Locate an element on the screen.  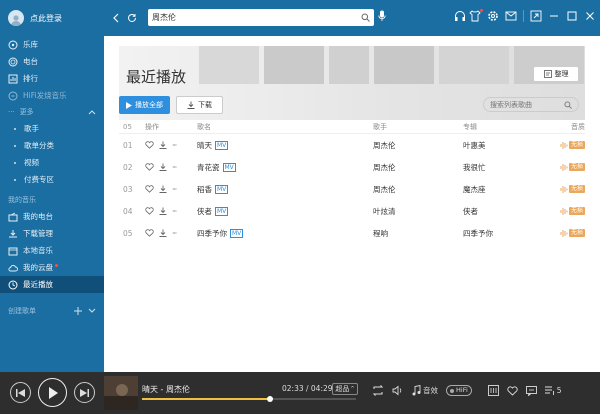
song-album: 魔杰座 is located at coordinates (506, 189).